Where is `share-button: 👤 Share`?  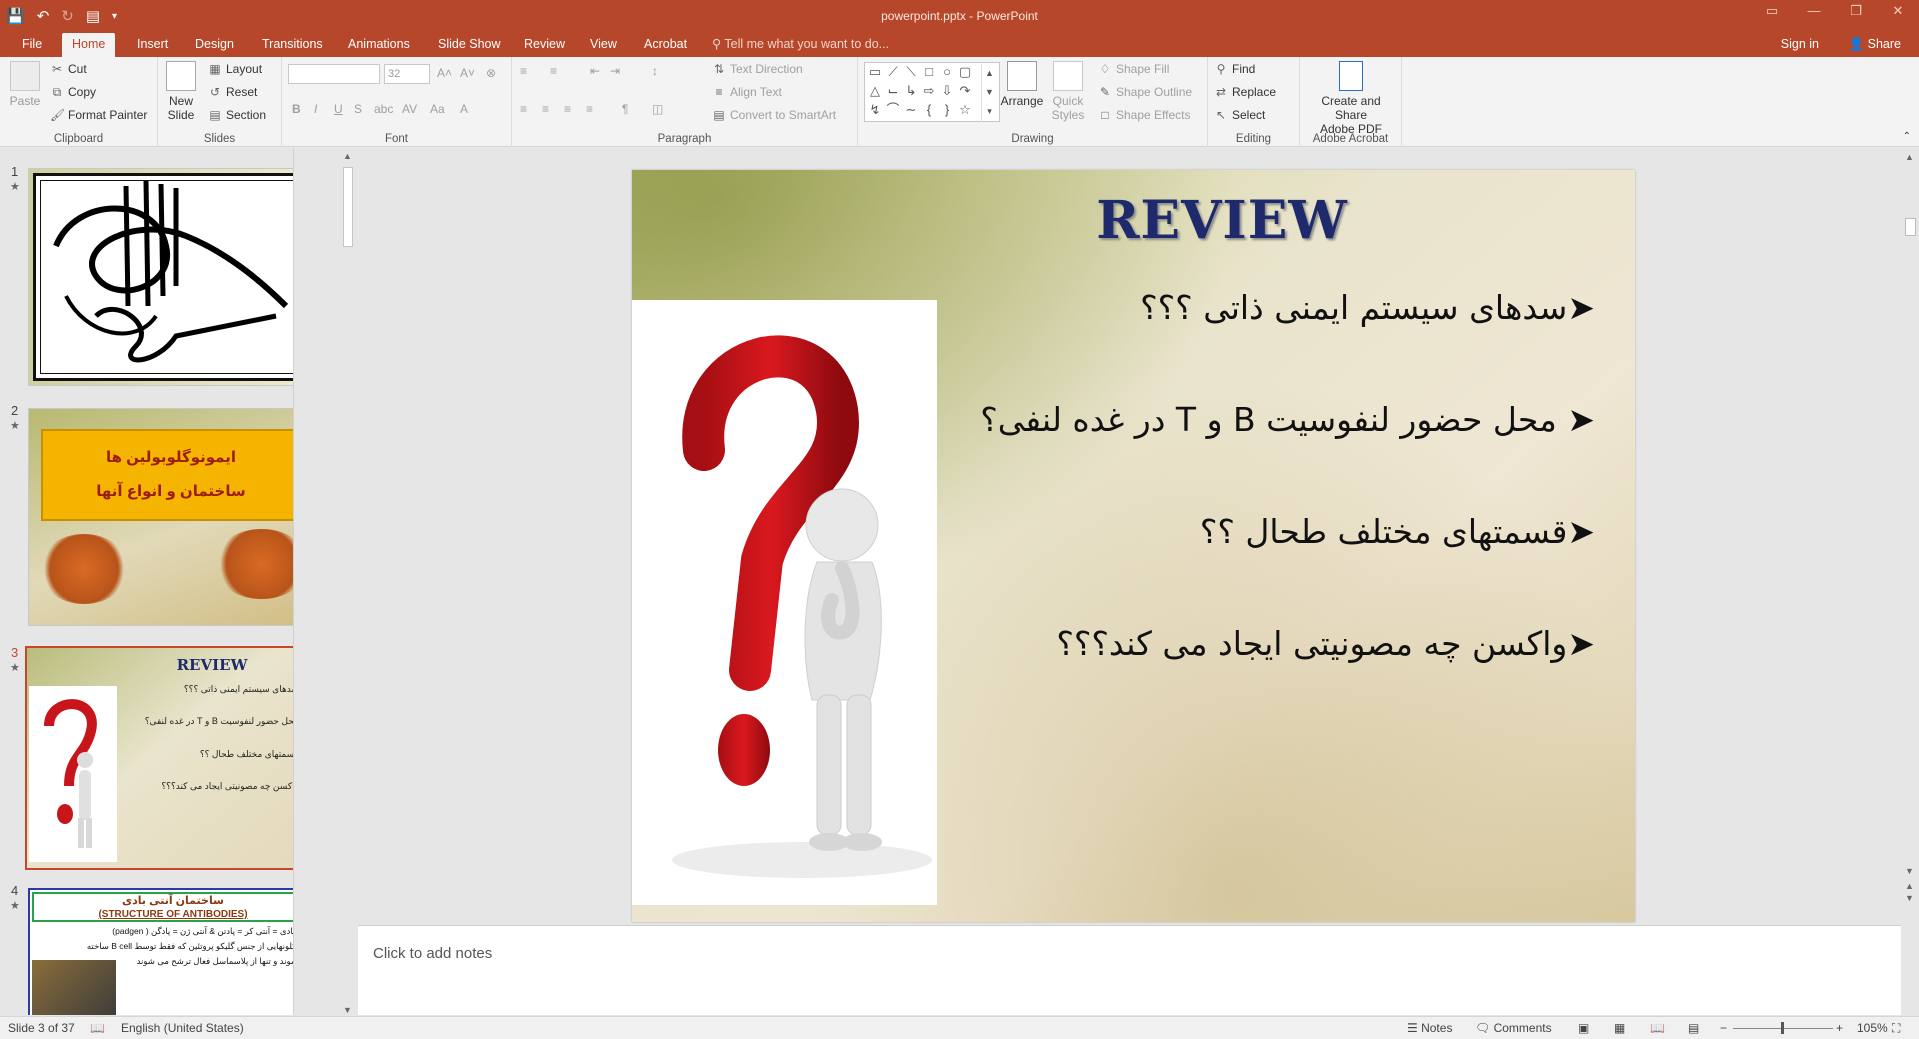 share-button: 👤 Share is located at coordinates (1875, 44).